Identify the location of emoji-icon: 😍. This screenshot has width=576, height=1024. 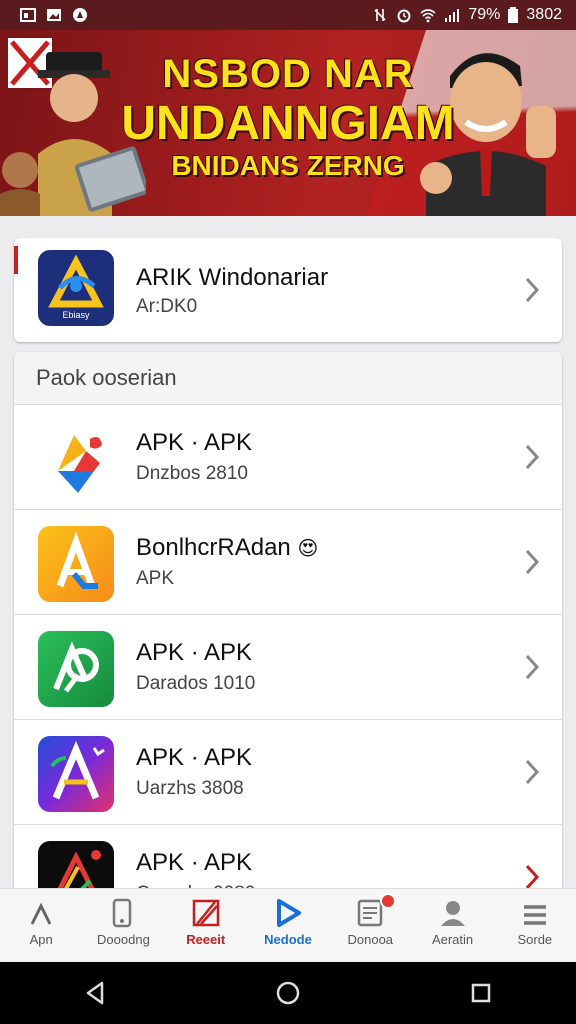
(308, 549).